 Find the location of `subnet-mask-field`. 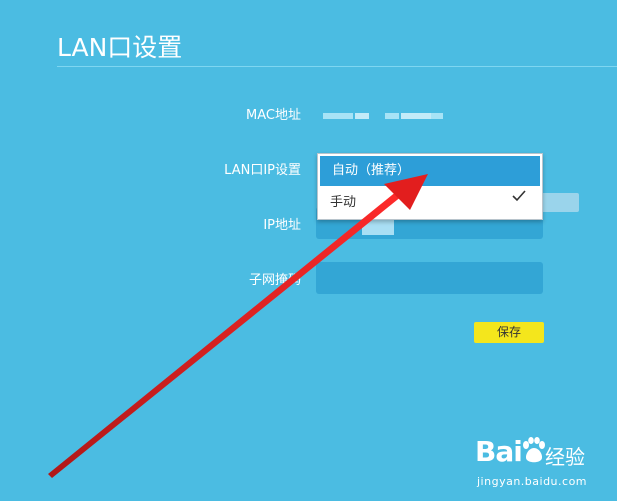

subnet-mask-field is located at coordinates (429, 278).